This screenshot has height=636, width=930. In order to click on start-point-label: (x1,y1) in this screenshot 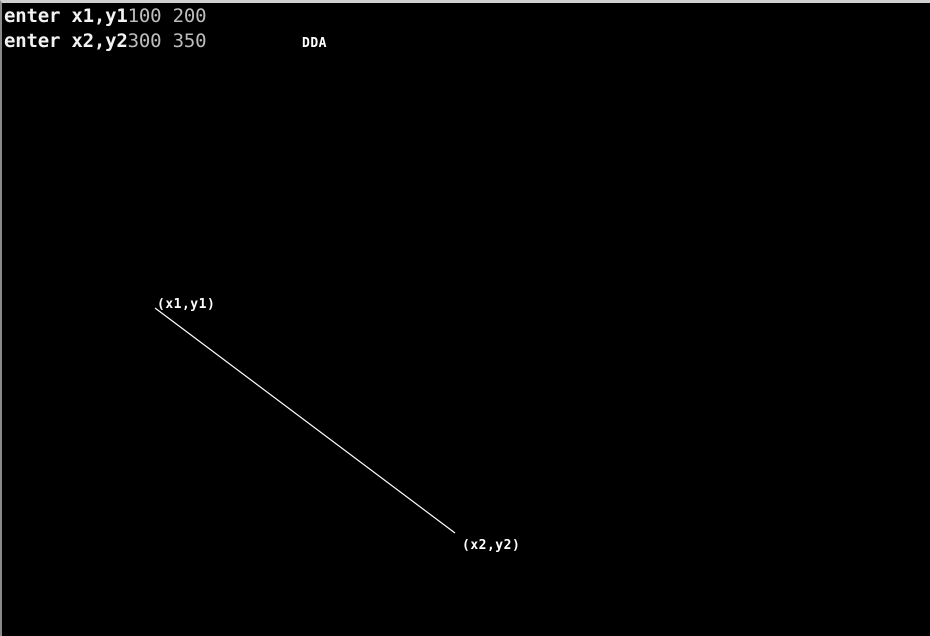, I will do `click(186, 304)`.